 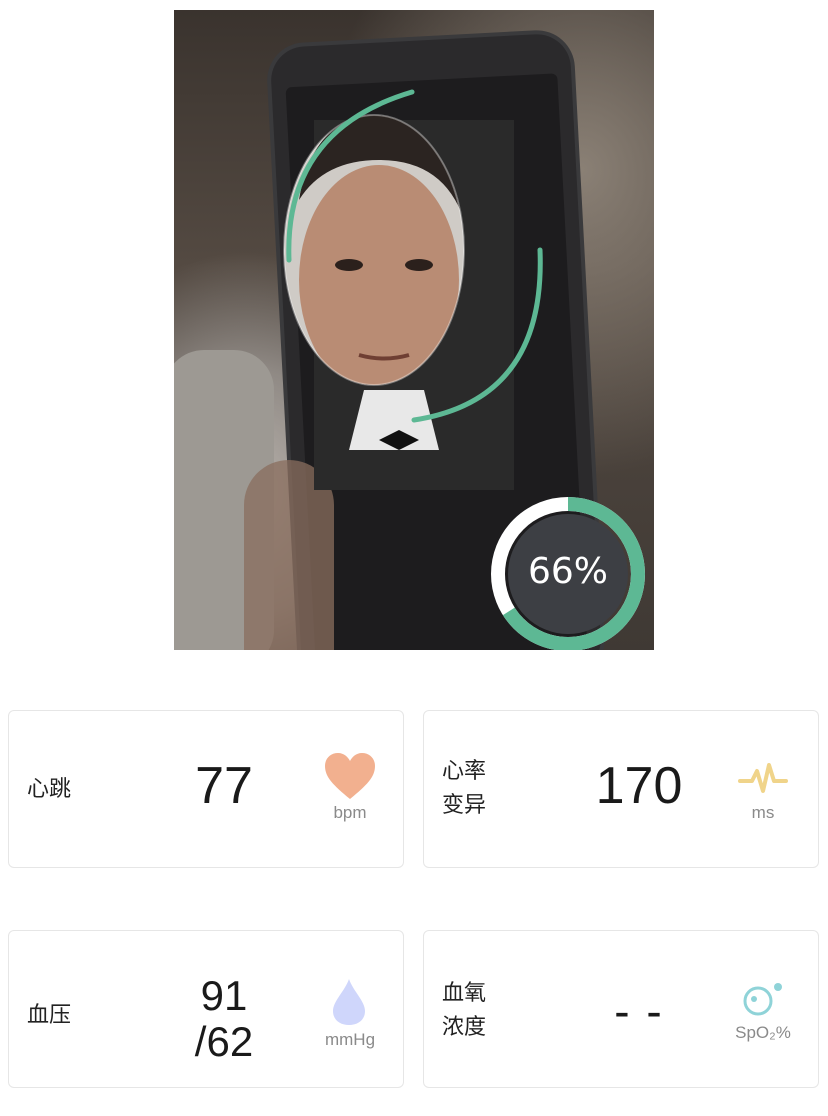 I want to click on blood-oxygen-value-line: - -, so click(x=639, y=1011).